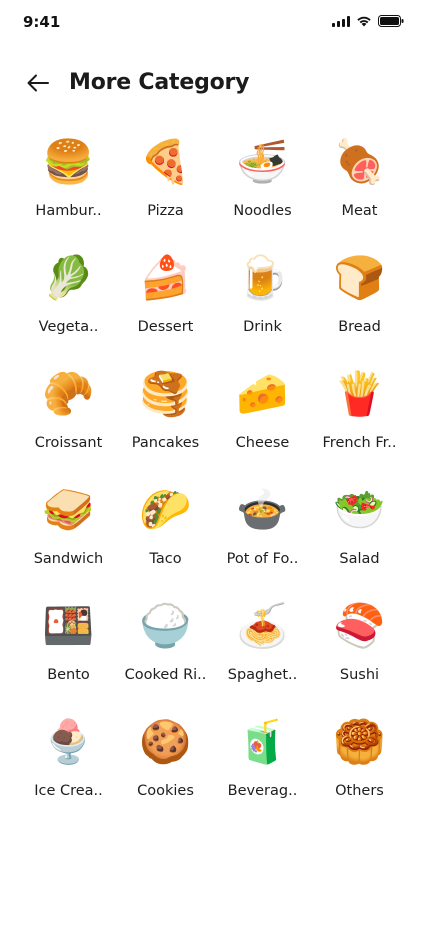 This screenshot has width=428, height=926. Describe the element at coordinates (68, 161) in the screenshot. I see `category-emoji-icon: 🍔` at that location.